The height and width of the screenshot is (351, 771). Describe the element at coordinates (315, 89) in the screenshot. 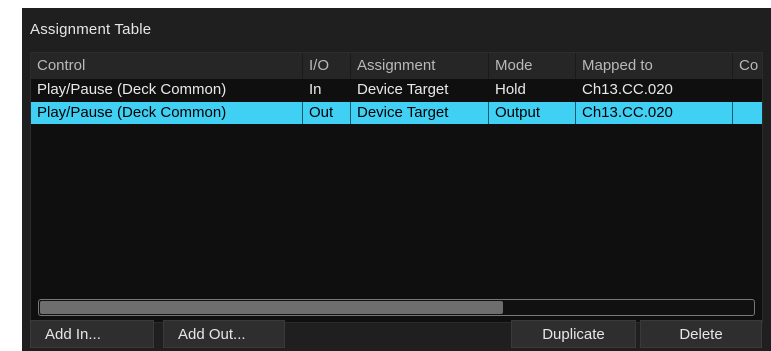

I see `row-io-cell: In` at that location.